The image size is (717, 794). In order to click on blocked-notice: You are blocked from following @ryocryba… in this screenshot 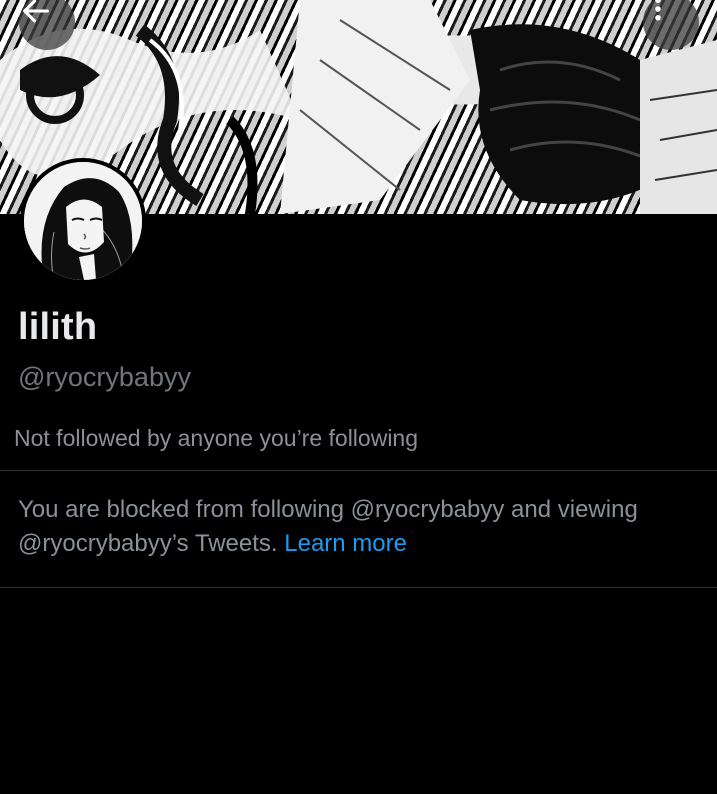, I will do `click(363, 527)`.